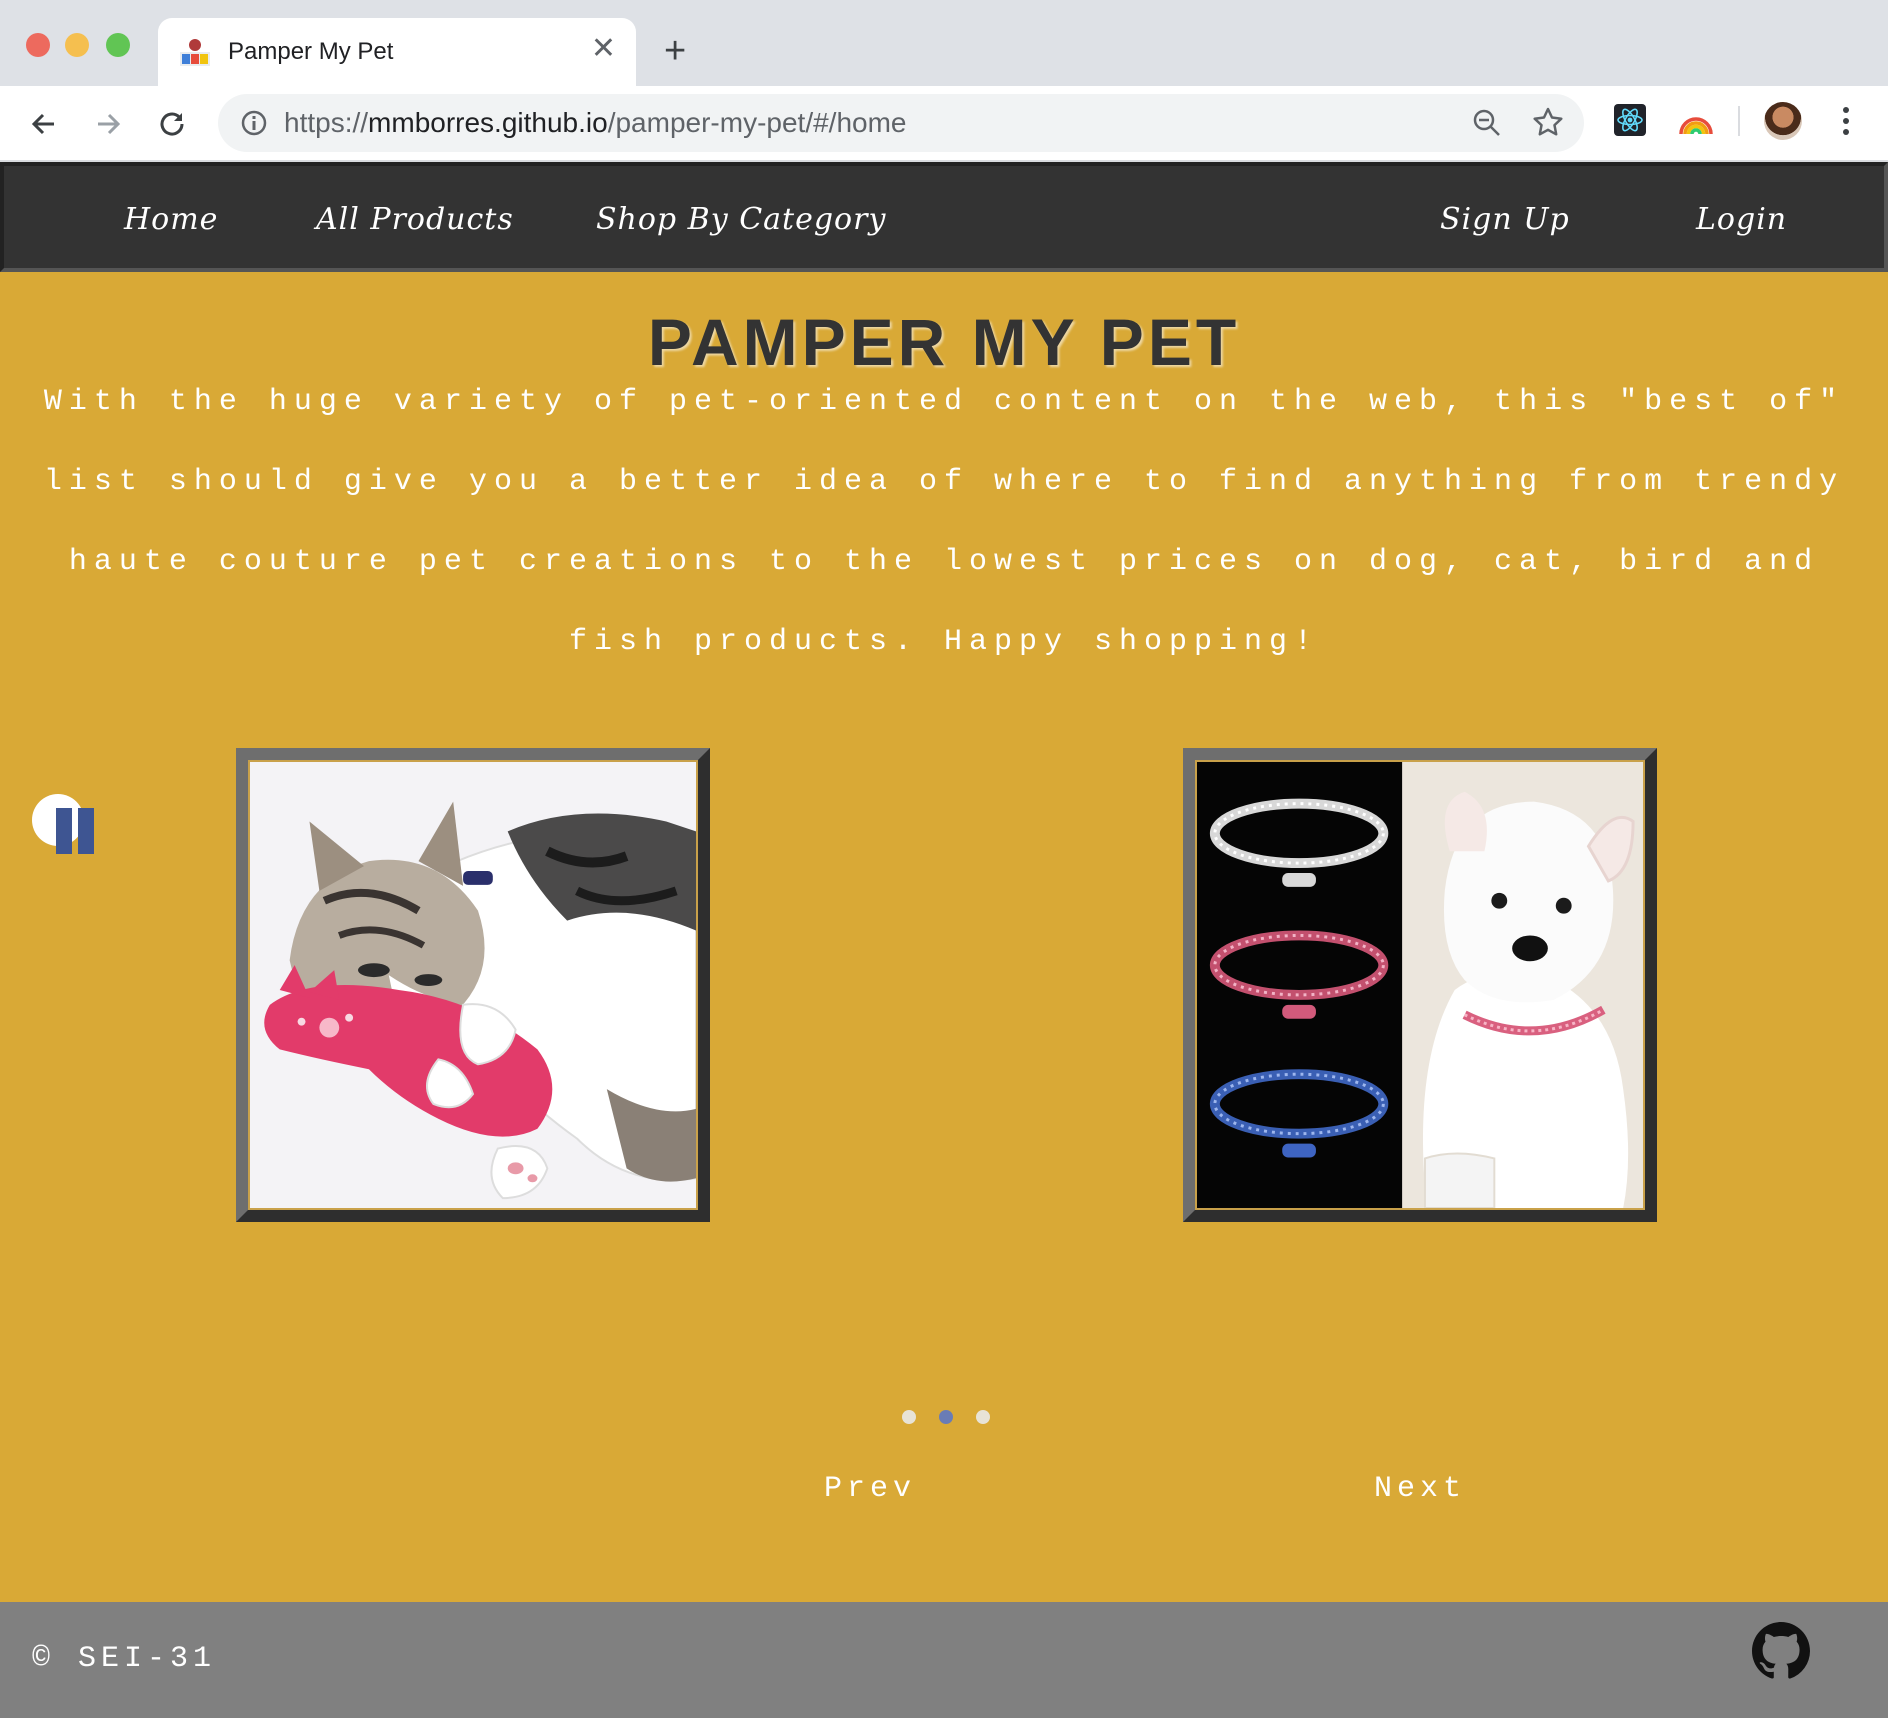  Describe the element at coordinates (675, 51) in the screenshot. I see `new-tab-button: +` at that location.